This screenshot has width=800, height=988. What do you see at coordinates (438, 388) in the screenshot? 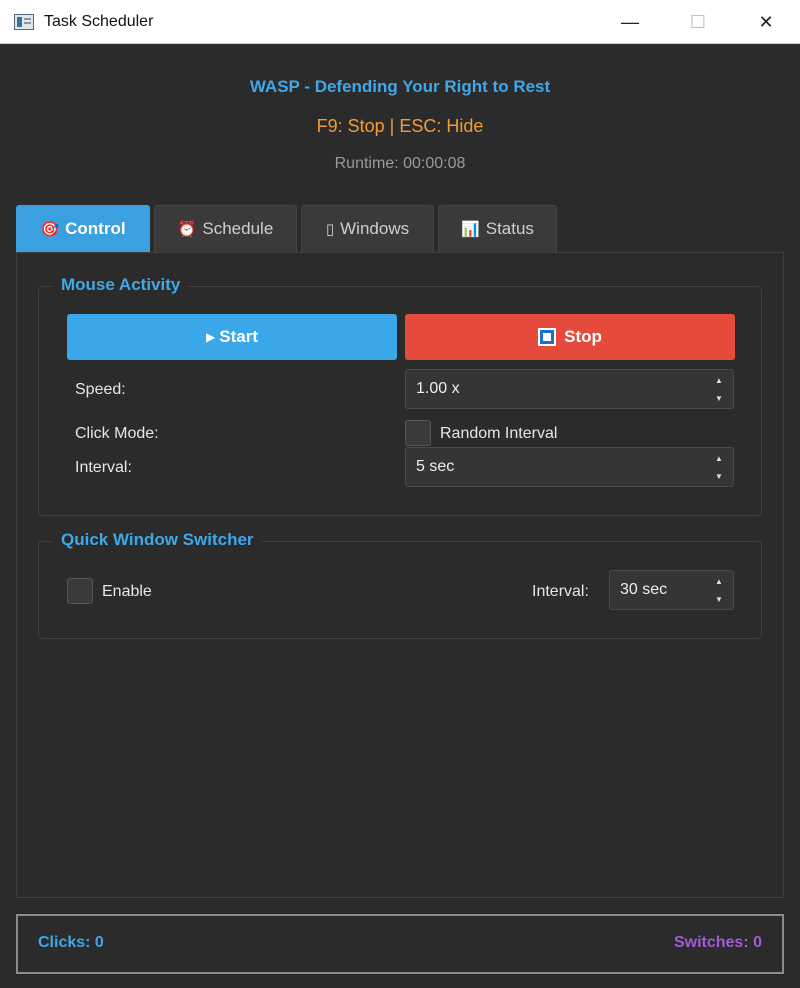
I see `speed-value: 1.00 x` at bounding box center [438, 388].